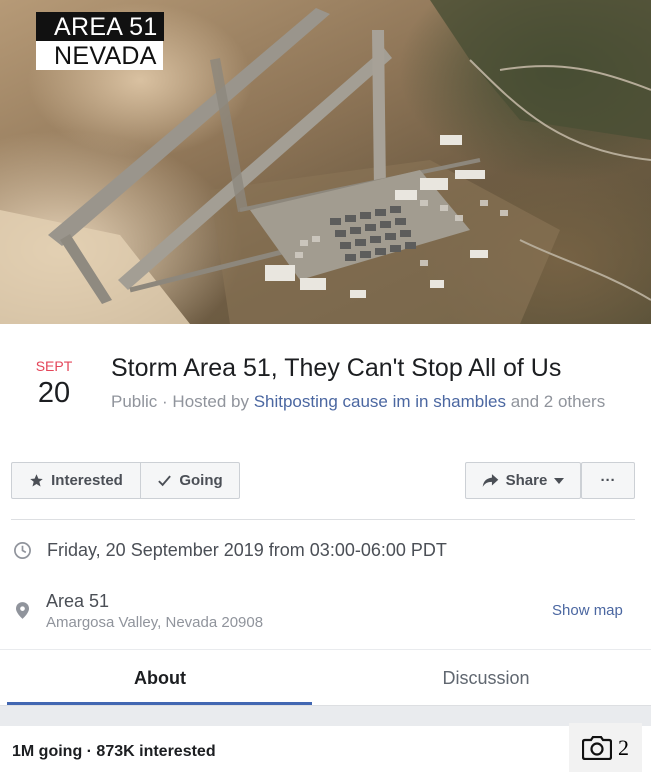 The image size is (651, 776). What do you see at coordinates (587, 610) in the screenshot?
I see `show-map-link: Show map` at bounding box center [587, 610].